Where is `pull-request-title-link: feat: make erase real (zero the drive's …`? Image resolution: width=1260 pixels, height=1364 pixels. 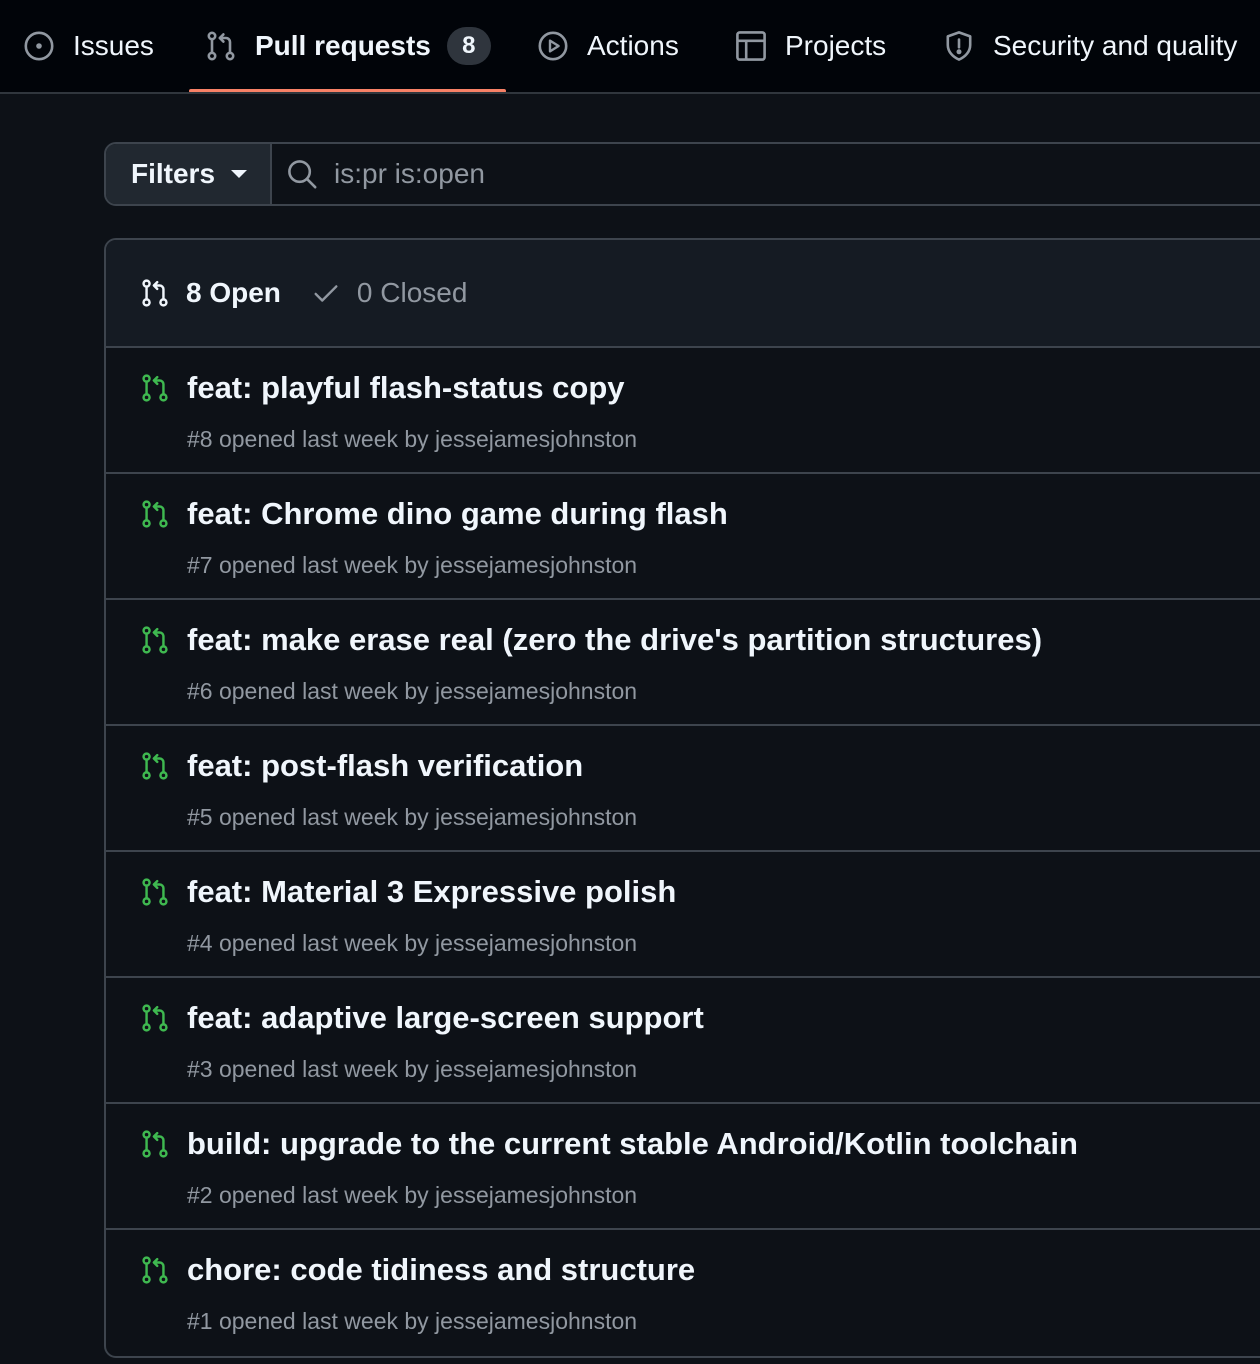
pull-request-title-link: feat: make erase real (zero the drive's … is located at coordinates (614, 640).